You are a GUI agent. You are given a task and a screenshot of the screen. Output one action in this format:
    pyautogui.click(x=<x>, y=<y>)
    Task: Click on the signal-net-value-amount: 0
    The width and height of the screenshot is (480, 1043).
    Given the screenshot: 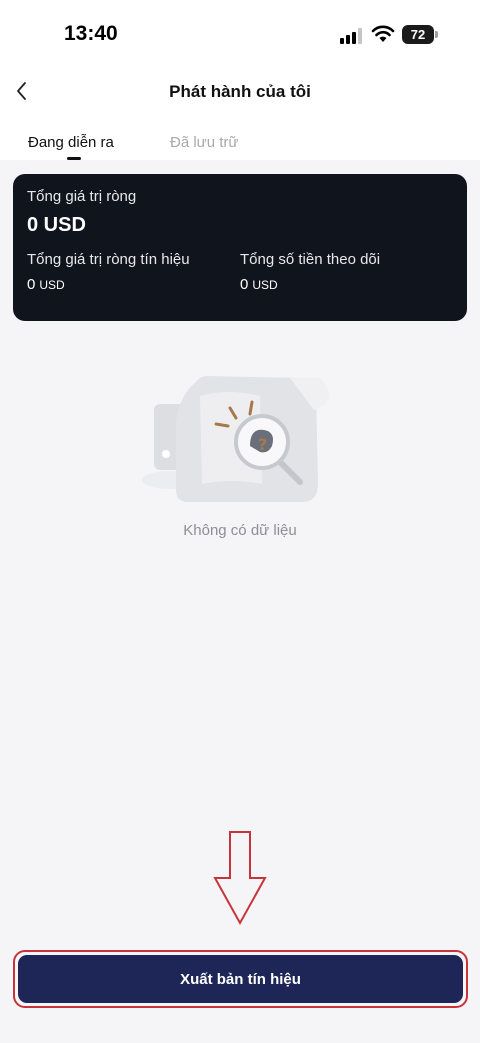 What is the action you would take?
    pyautogui.click(x=31, y=284)
    